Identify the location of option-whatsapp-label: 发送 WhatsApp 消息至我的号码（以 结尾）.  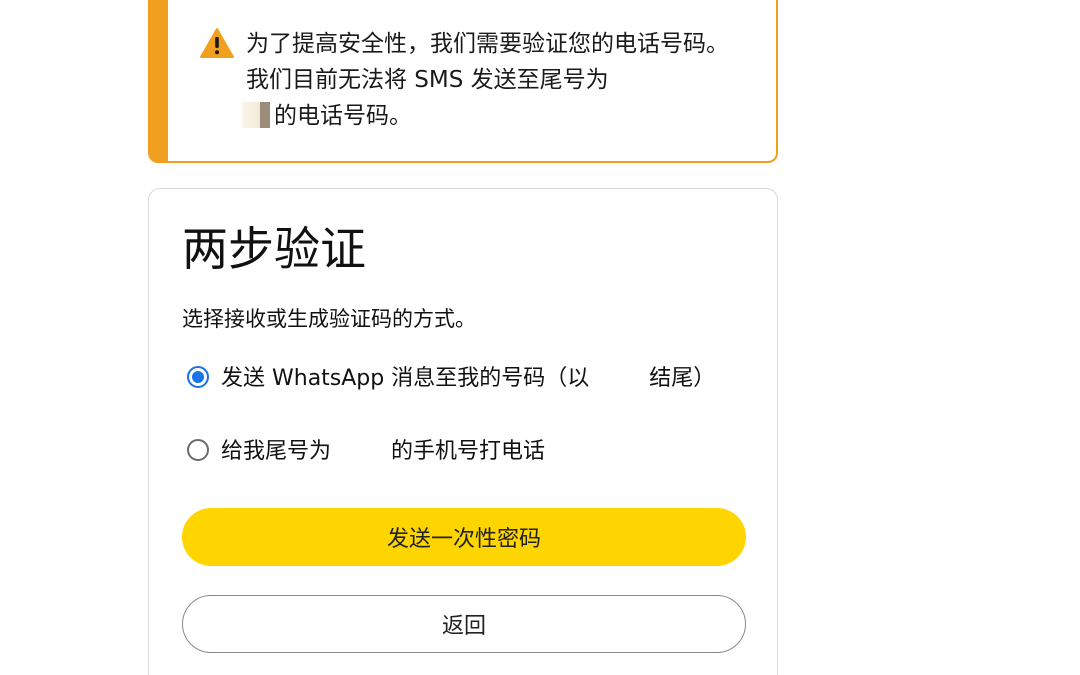
(476, 379).